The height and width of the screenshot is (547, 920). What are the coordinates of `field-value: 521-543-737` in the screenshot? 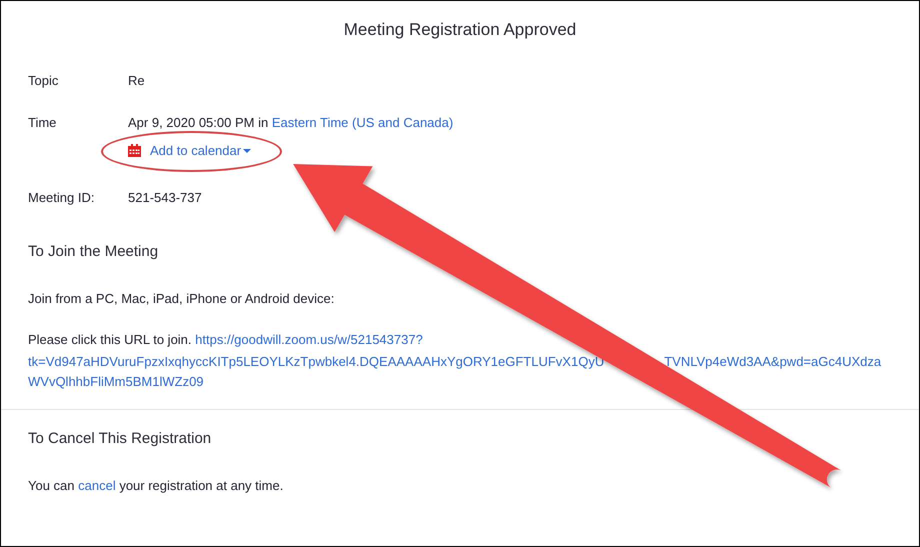 It's located at (165, 197).